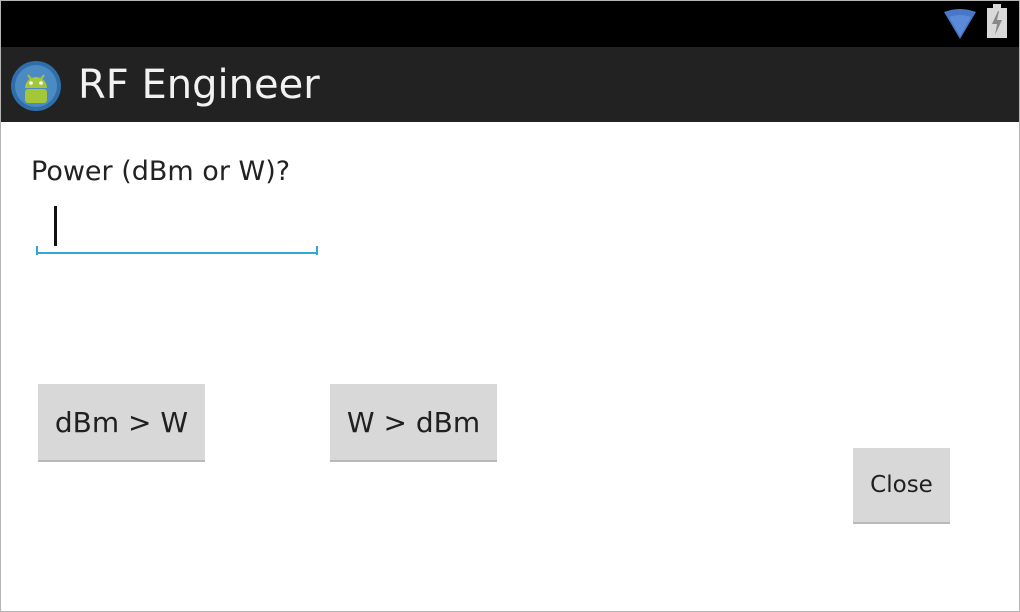  What do you see at coordinates (413, 422) in the screenshot?
I see `watts-to-dbm-button: W > dBm` at bounding box center [413, 422].